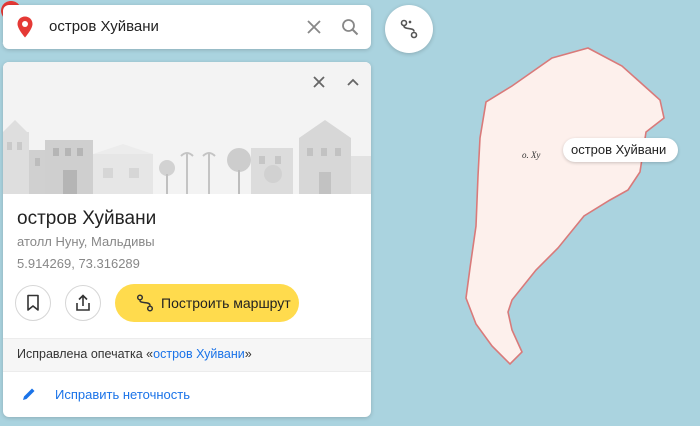 The width and height of the screenshot is (700, 426). Describe the element at coordinates (621, 150) in the screenshot. I see `map-pin-label: остров Хуйвани` at that location.